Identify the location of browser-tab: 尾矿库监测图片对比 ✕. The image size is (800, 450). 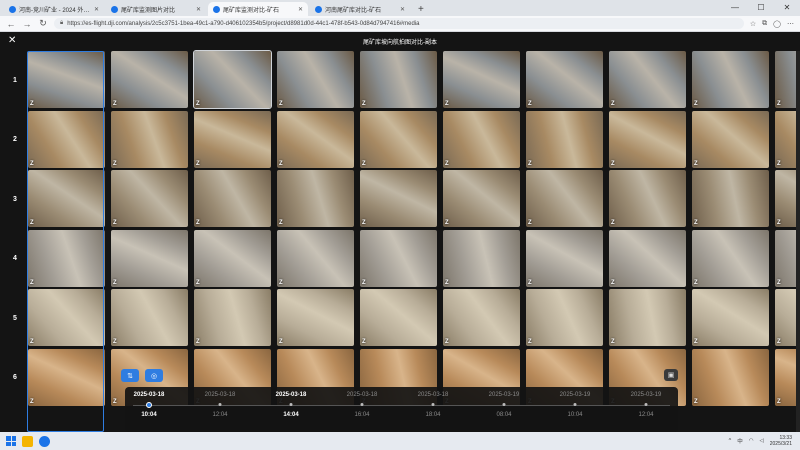
(156, 9).